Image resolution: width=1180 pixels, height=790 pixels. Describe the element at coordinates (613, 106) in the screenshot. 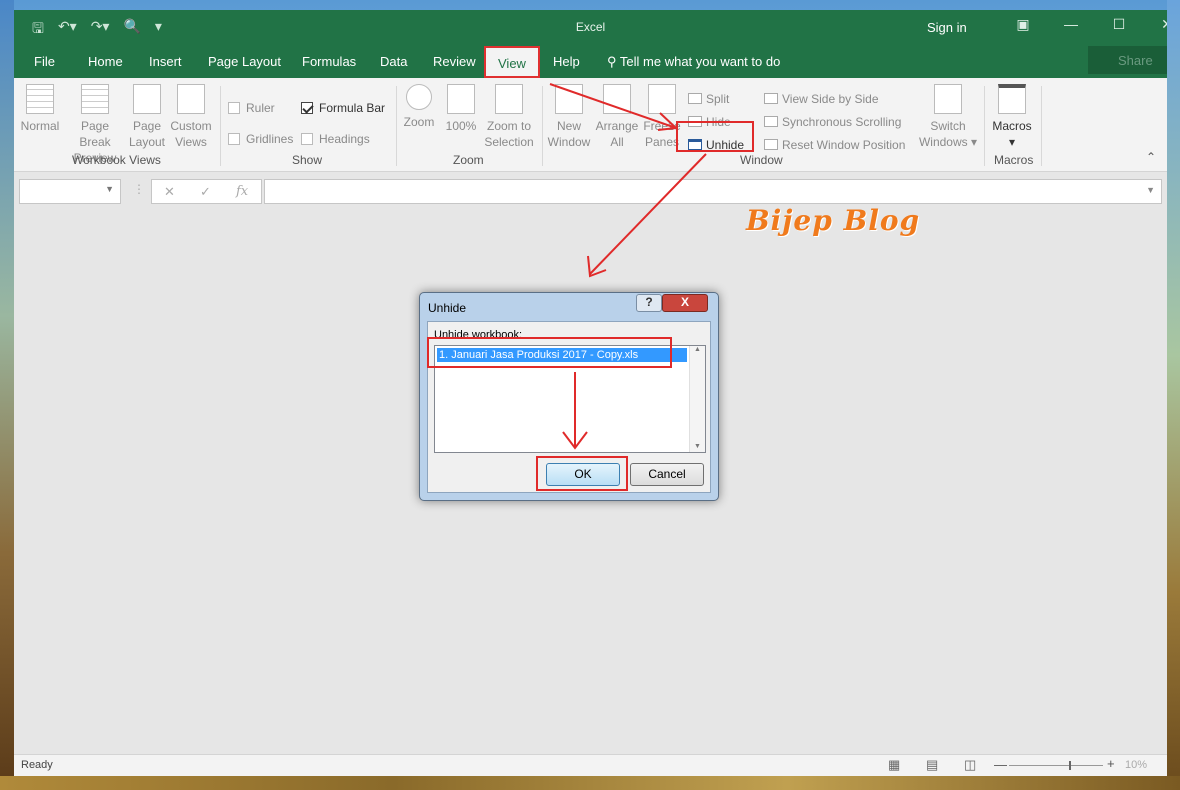

I see `arrow-tab-to-unhide` at that location.